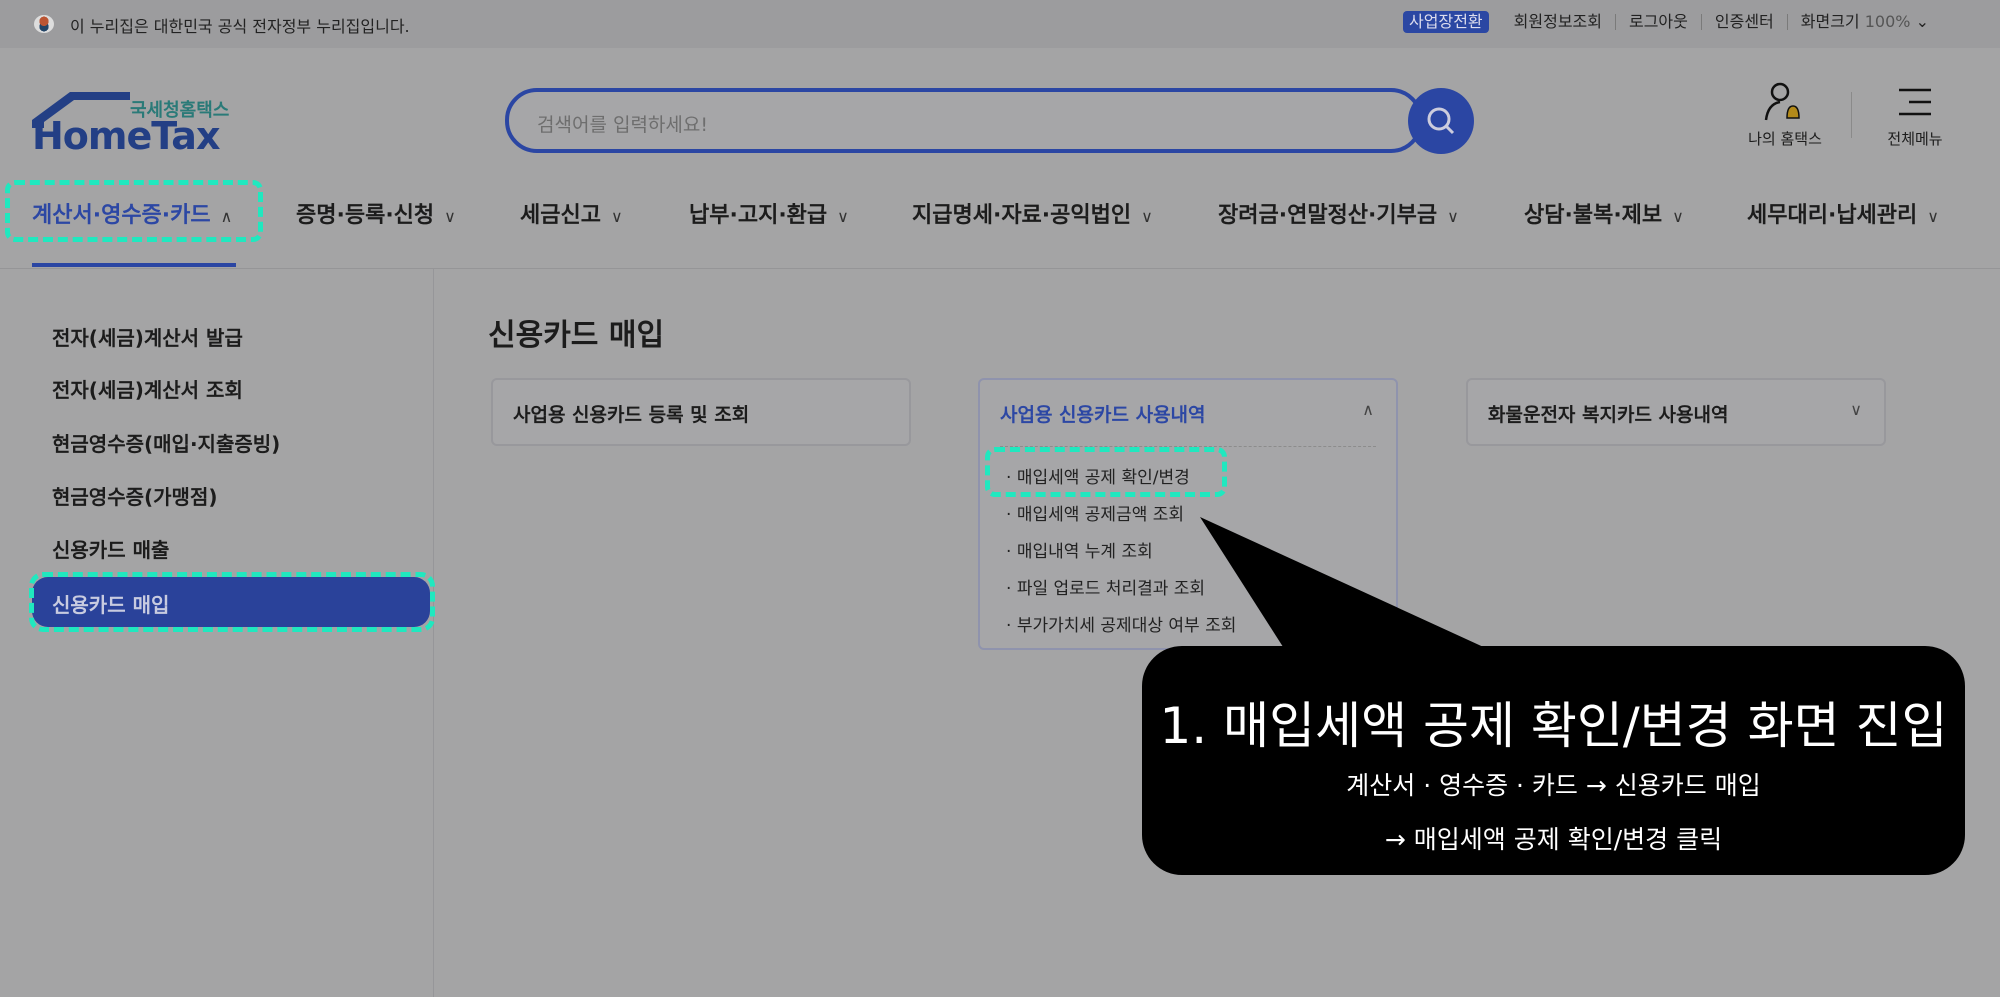 The width and height of the screenshot is (2000, 997). What do you see at coordinates (1022, 215) in the screenshot?
I see `nav-label: 지급명세·자료·공익법인` at bounding box center [1022, 215].